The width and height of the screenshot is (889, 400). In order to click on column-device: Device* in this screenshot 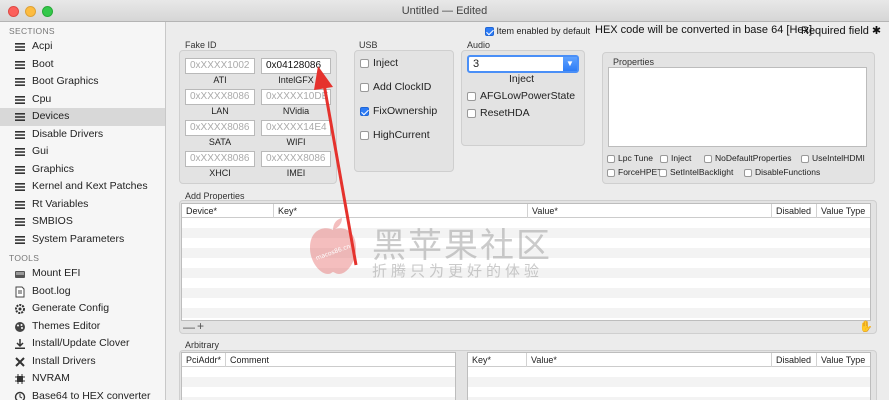, I will do `click(228, 211)`.